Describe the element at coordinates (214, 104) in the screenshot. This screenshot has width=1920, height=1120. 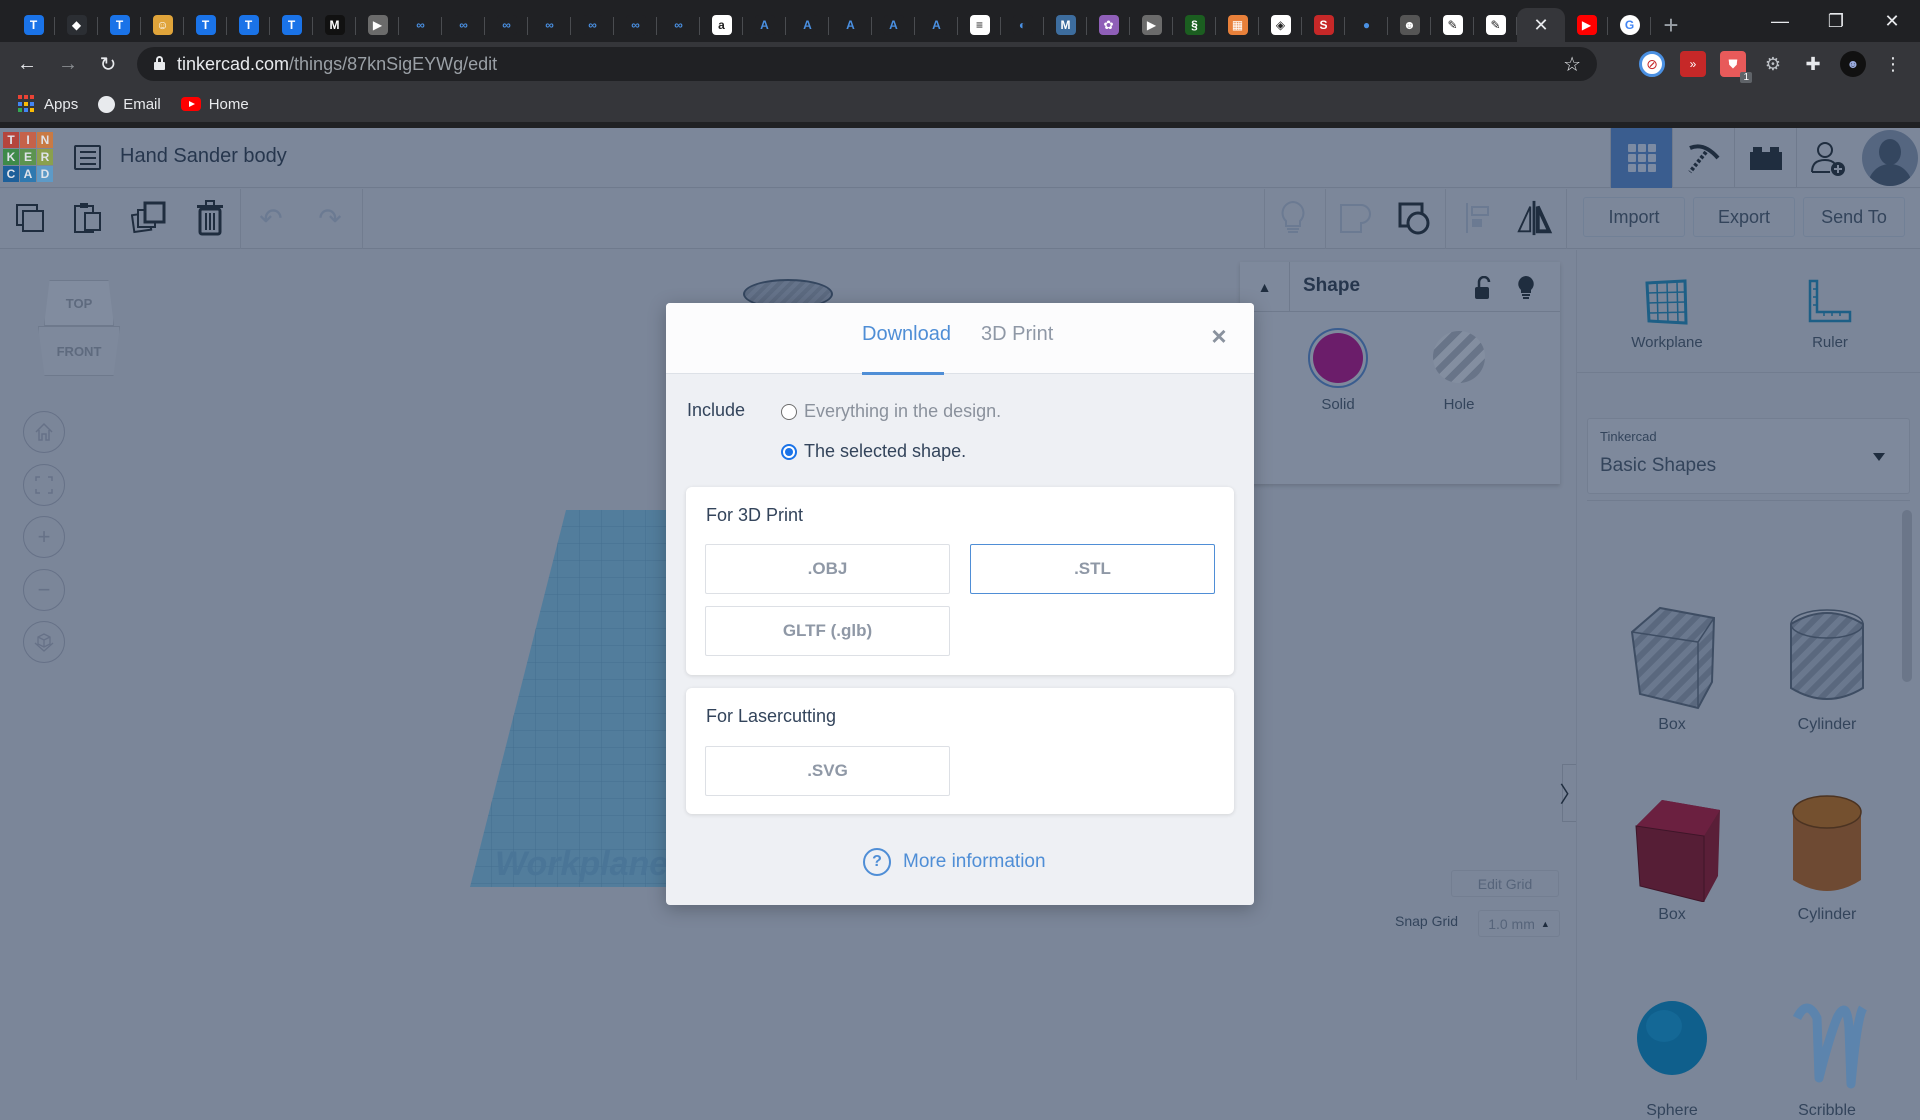
I see `bookmark-home: Home` at that location.